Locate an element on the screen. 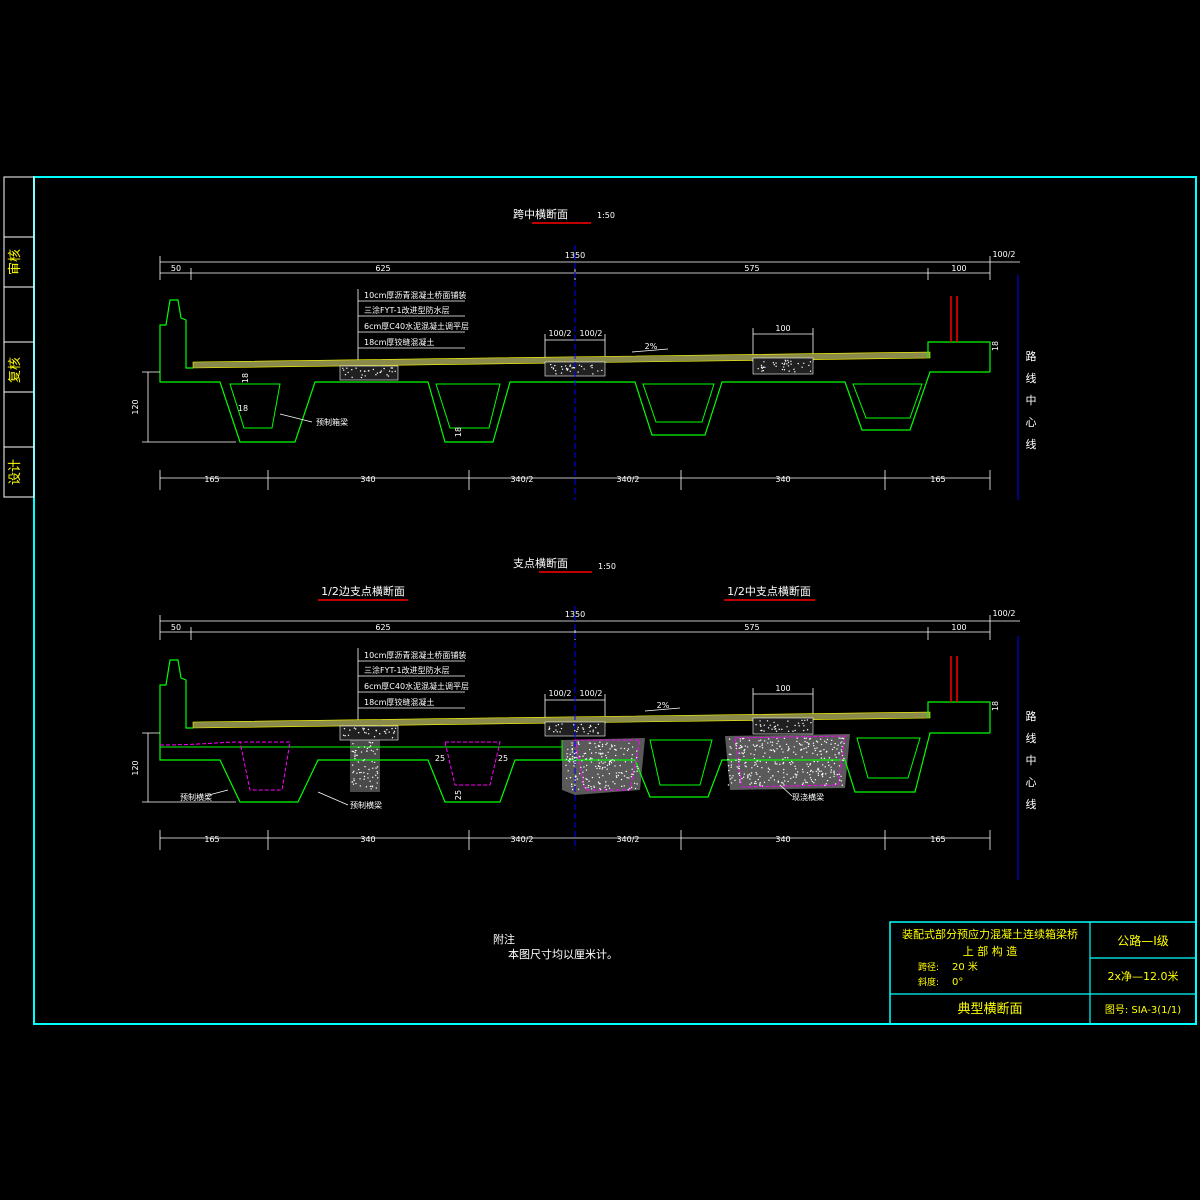 The width and height of the screenshot is (1200, 1200). s2-layer-0: 10cm厚沥青混凝土桥面铺装 is located at coordinates (415, 655).